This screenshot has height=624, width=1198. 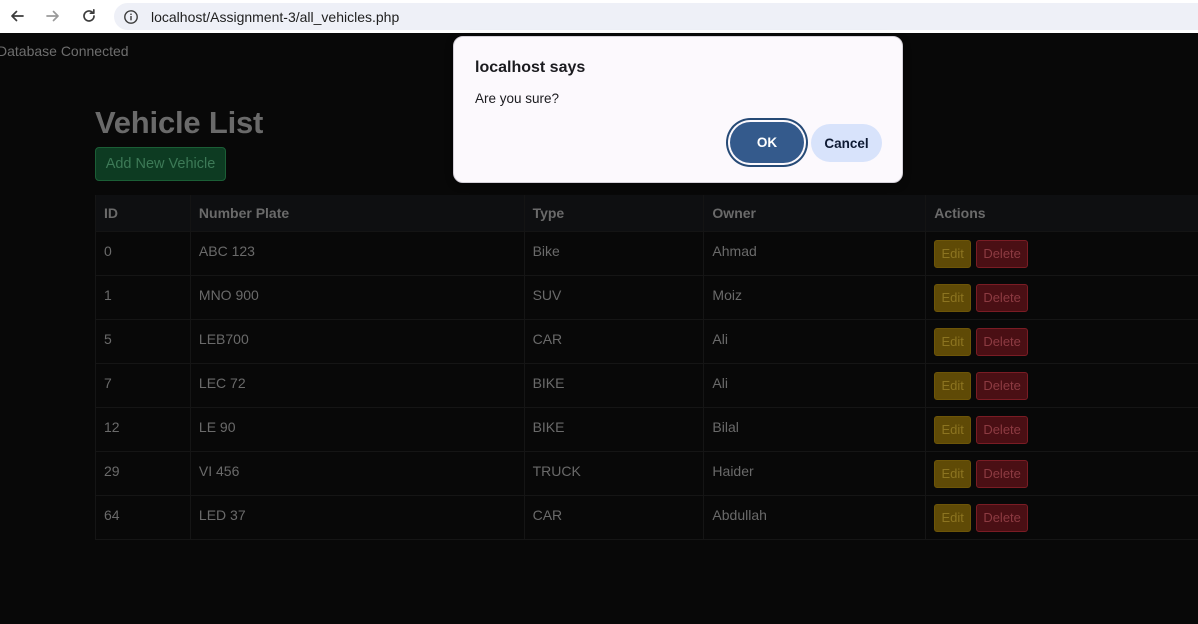 I want to click on cell-id: 64, so click(x=143, y=517).